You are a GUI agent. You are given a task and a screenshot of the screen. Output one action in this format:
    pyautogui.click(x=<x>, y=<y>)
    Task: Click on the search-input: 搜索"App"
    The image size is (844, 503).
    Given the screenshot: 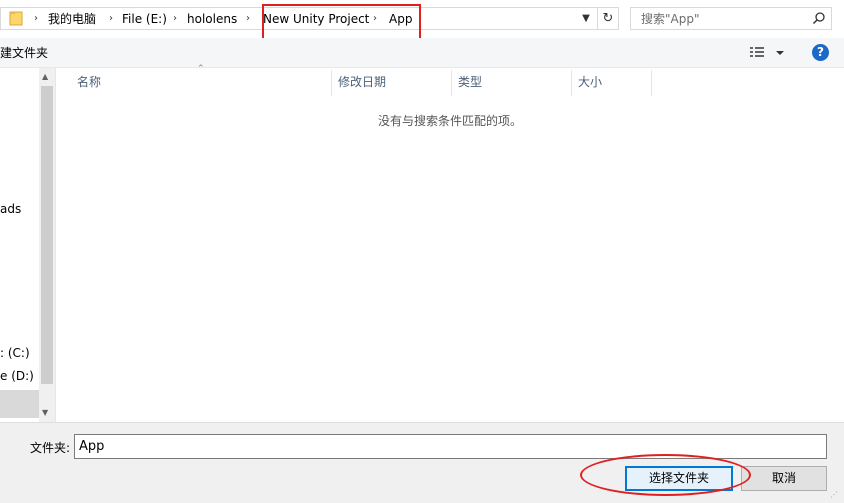 What is the action you would take?
    pyautogui.click(x=731, y=18)
    